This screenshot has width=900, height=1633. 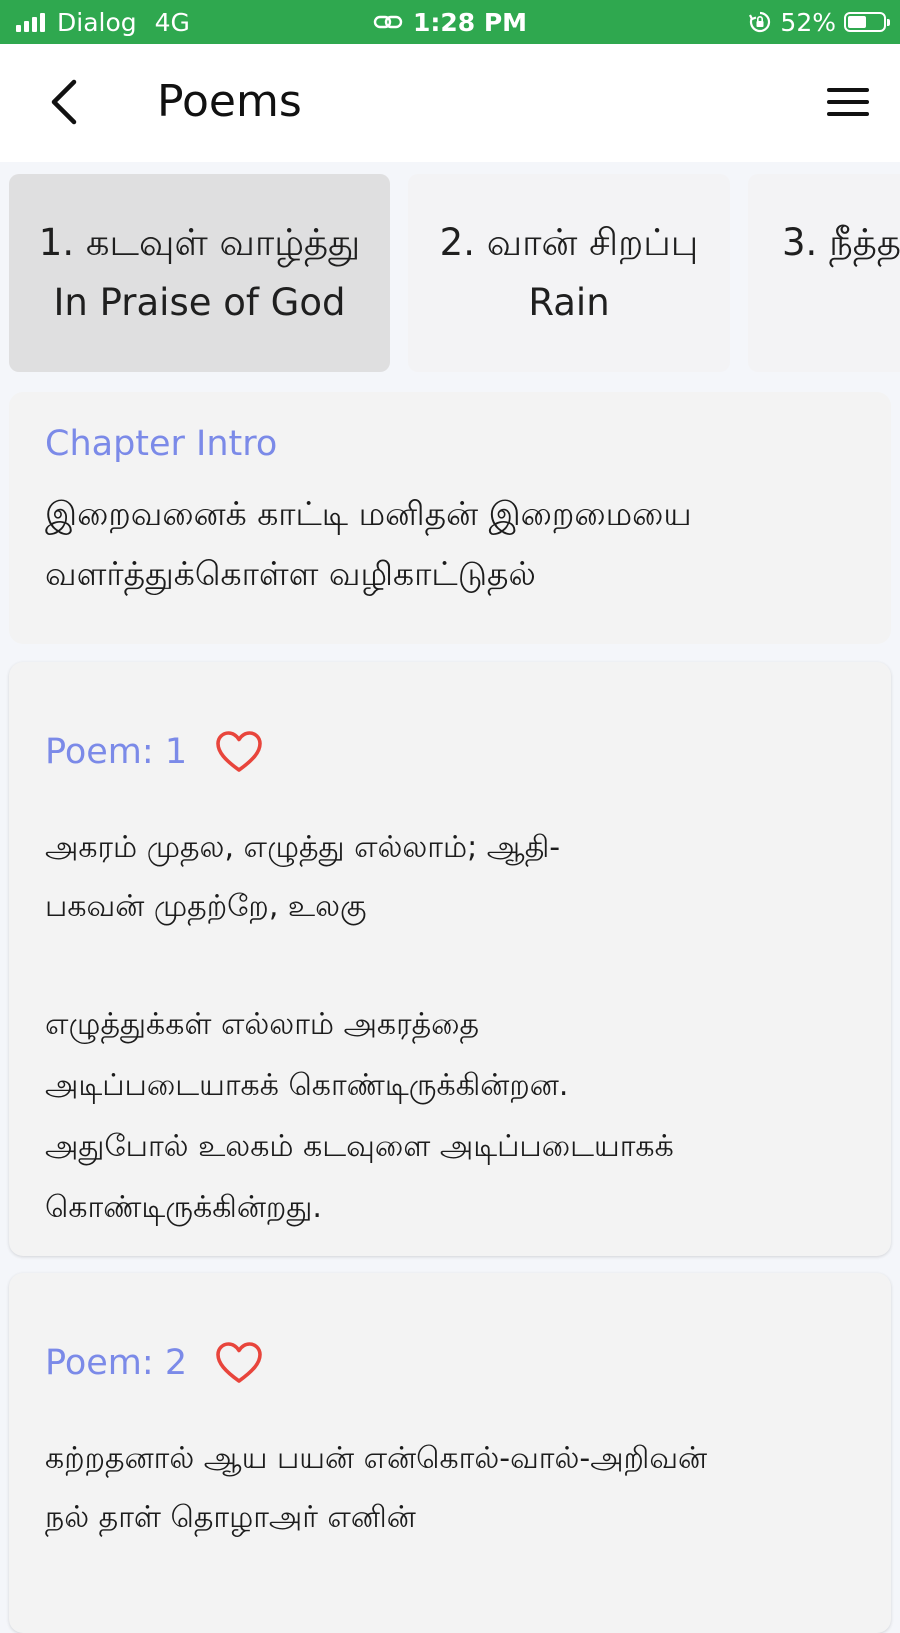 I want to click on poem-explanation-line: எழுத்துக்கள் எல்லாம் அகரத்தை, so click(x=262, y=1024).